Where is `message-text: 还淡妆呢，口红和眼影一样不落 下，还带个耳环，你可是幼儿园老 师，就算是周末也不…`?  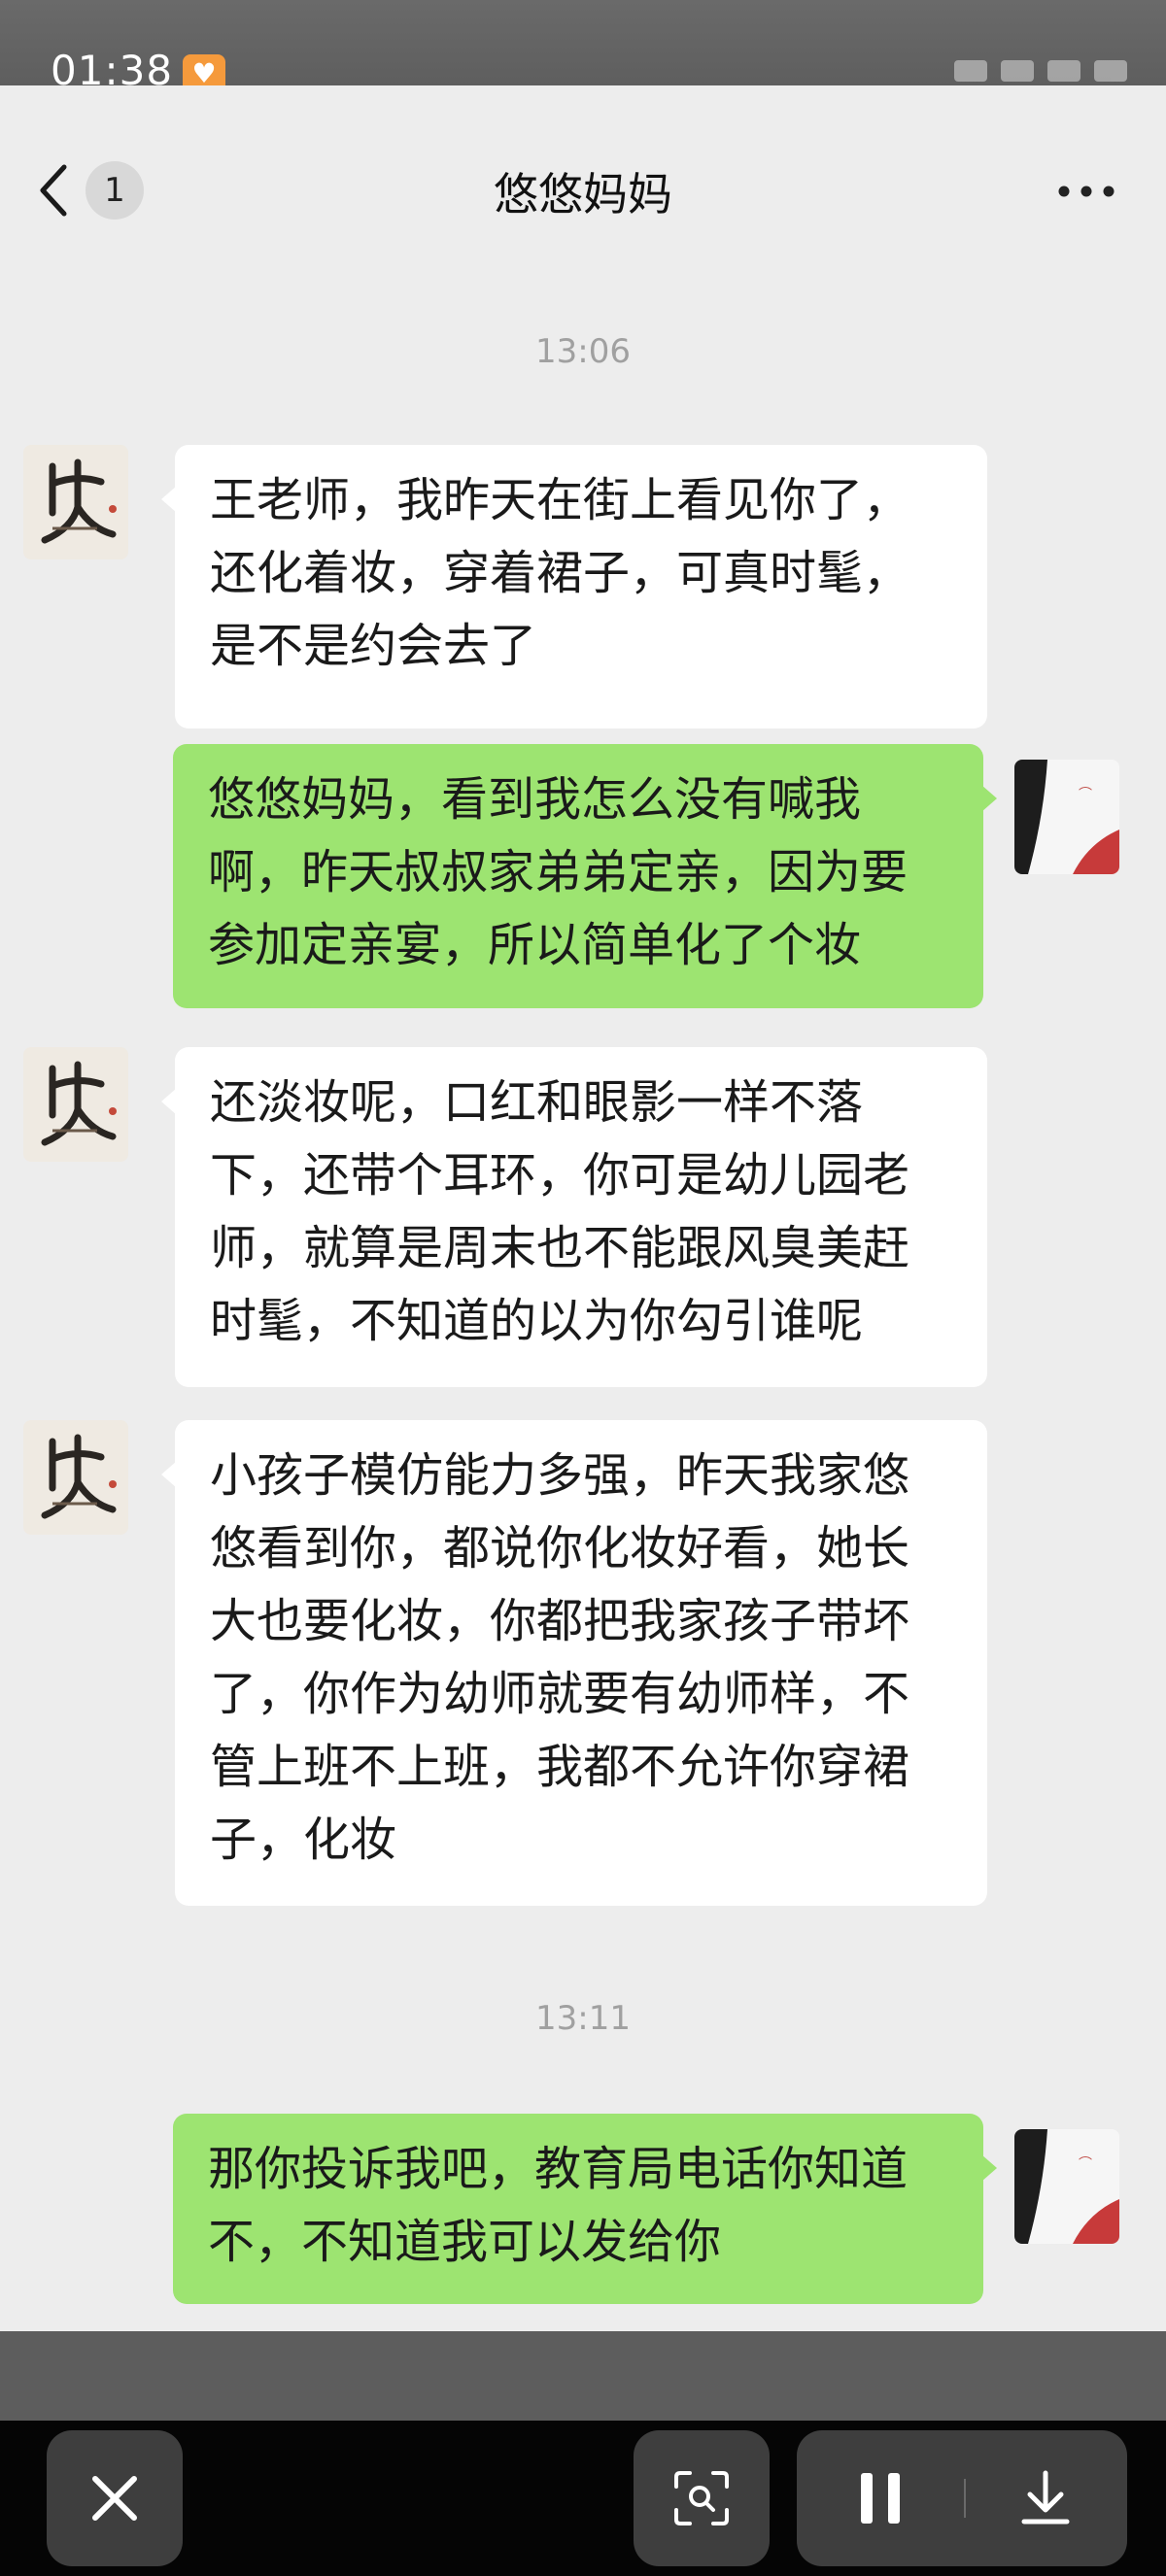
message-text: 还淡妆呢，口红和眼影一样不落 下，还带个耳环，你可是幼儿园老 师，就算是周末也不… is located at coordinates (560, 1211).